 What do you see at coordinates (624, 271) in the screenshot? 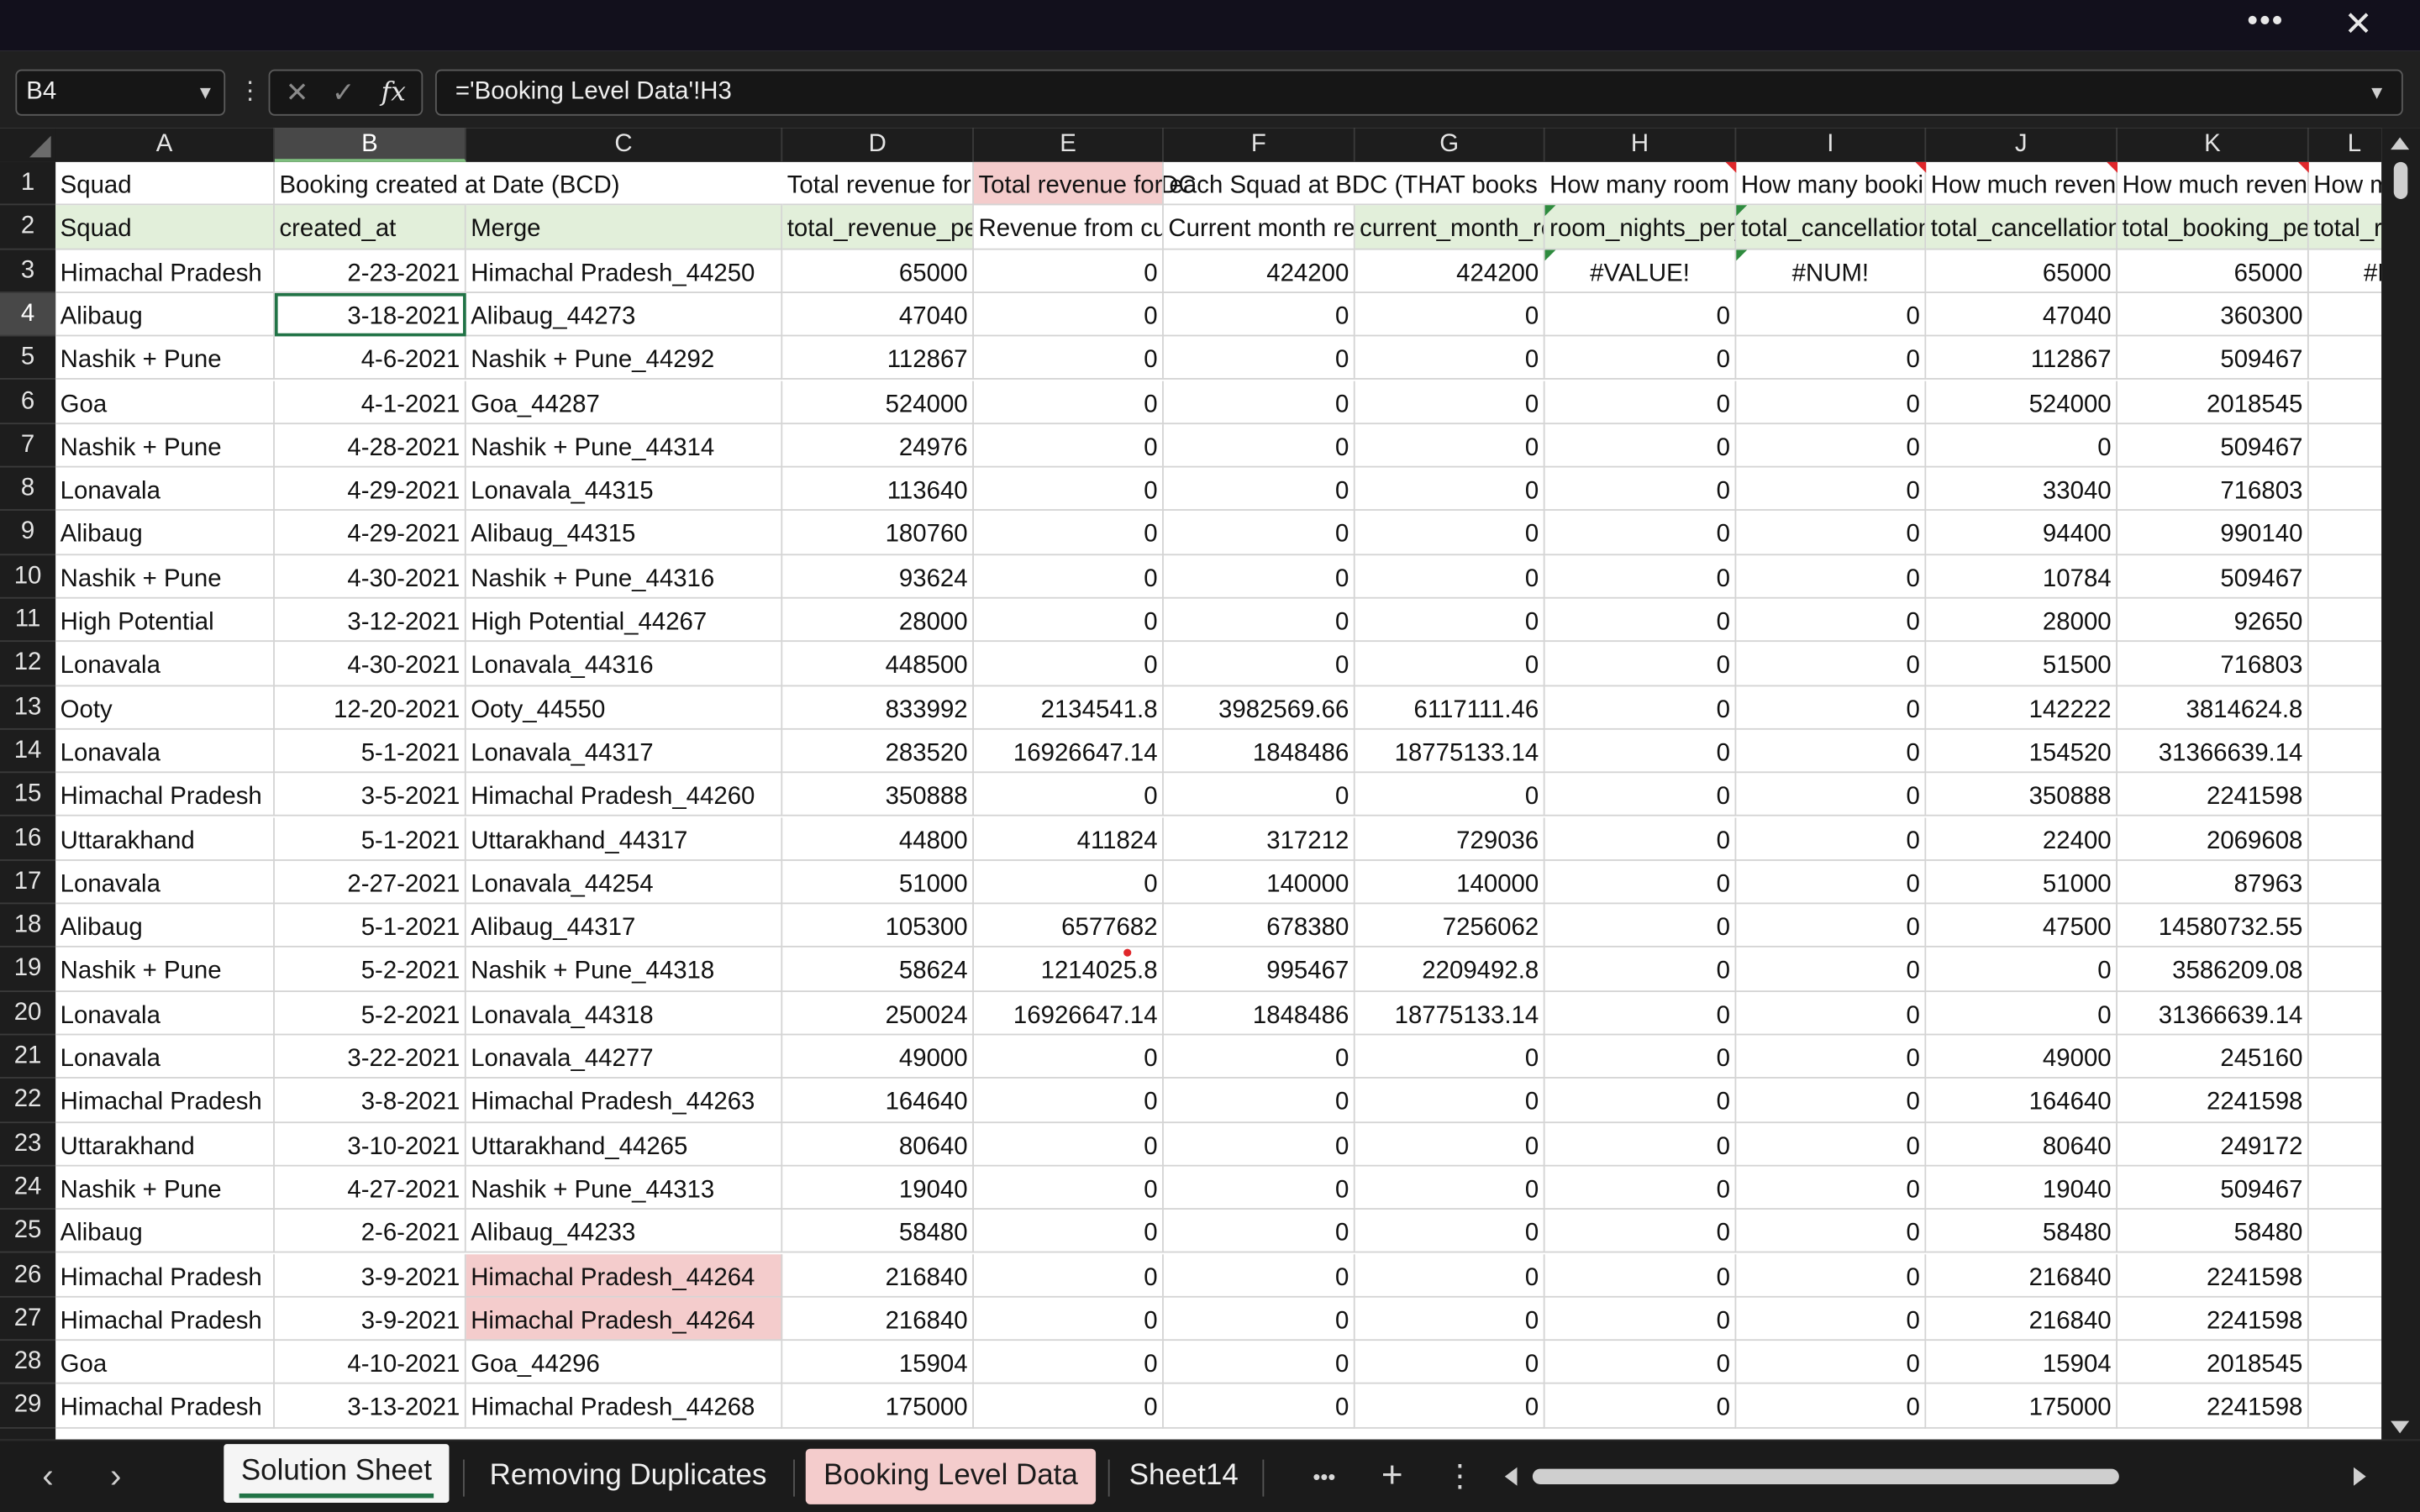
I see `cell-c3: Himachal Pradesh_44250` at bounding box center [624, 271].